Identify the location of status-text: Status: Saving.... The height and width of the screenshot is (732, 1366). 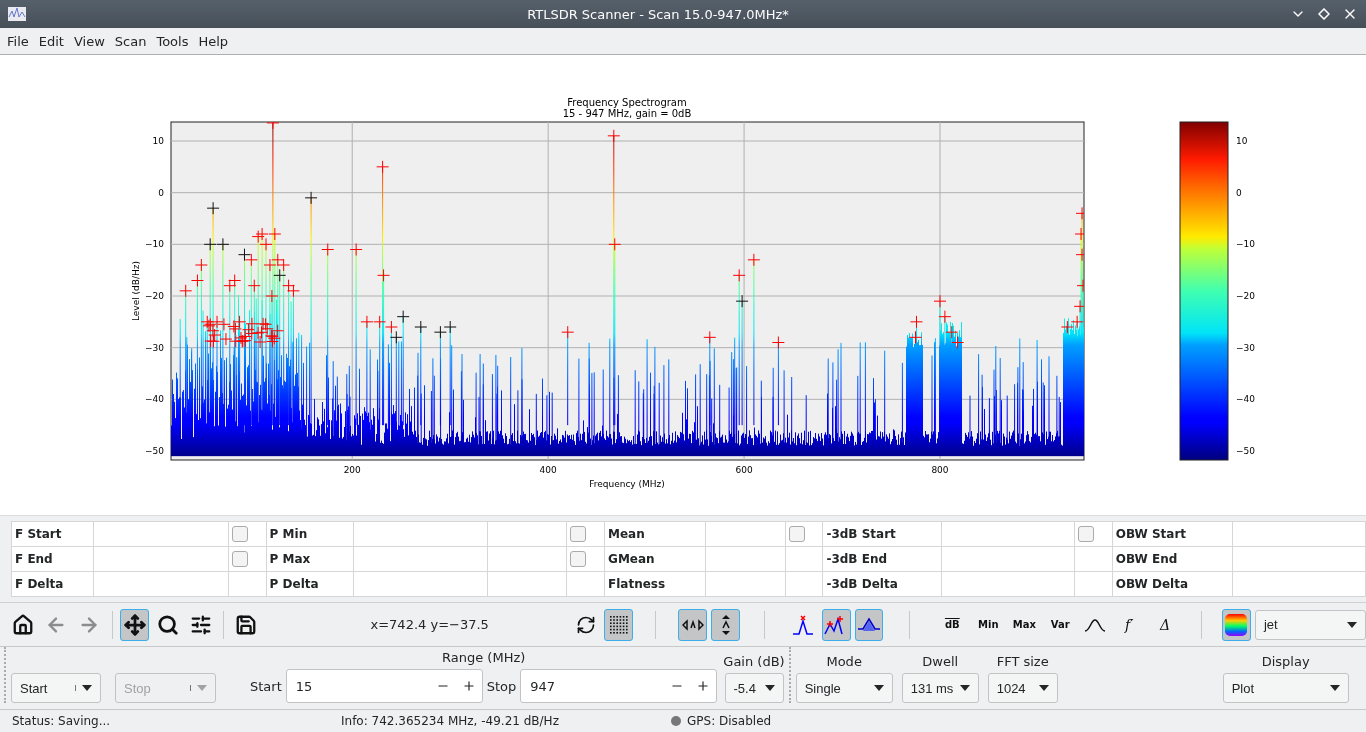
(62, 721).